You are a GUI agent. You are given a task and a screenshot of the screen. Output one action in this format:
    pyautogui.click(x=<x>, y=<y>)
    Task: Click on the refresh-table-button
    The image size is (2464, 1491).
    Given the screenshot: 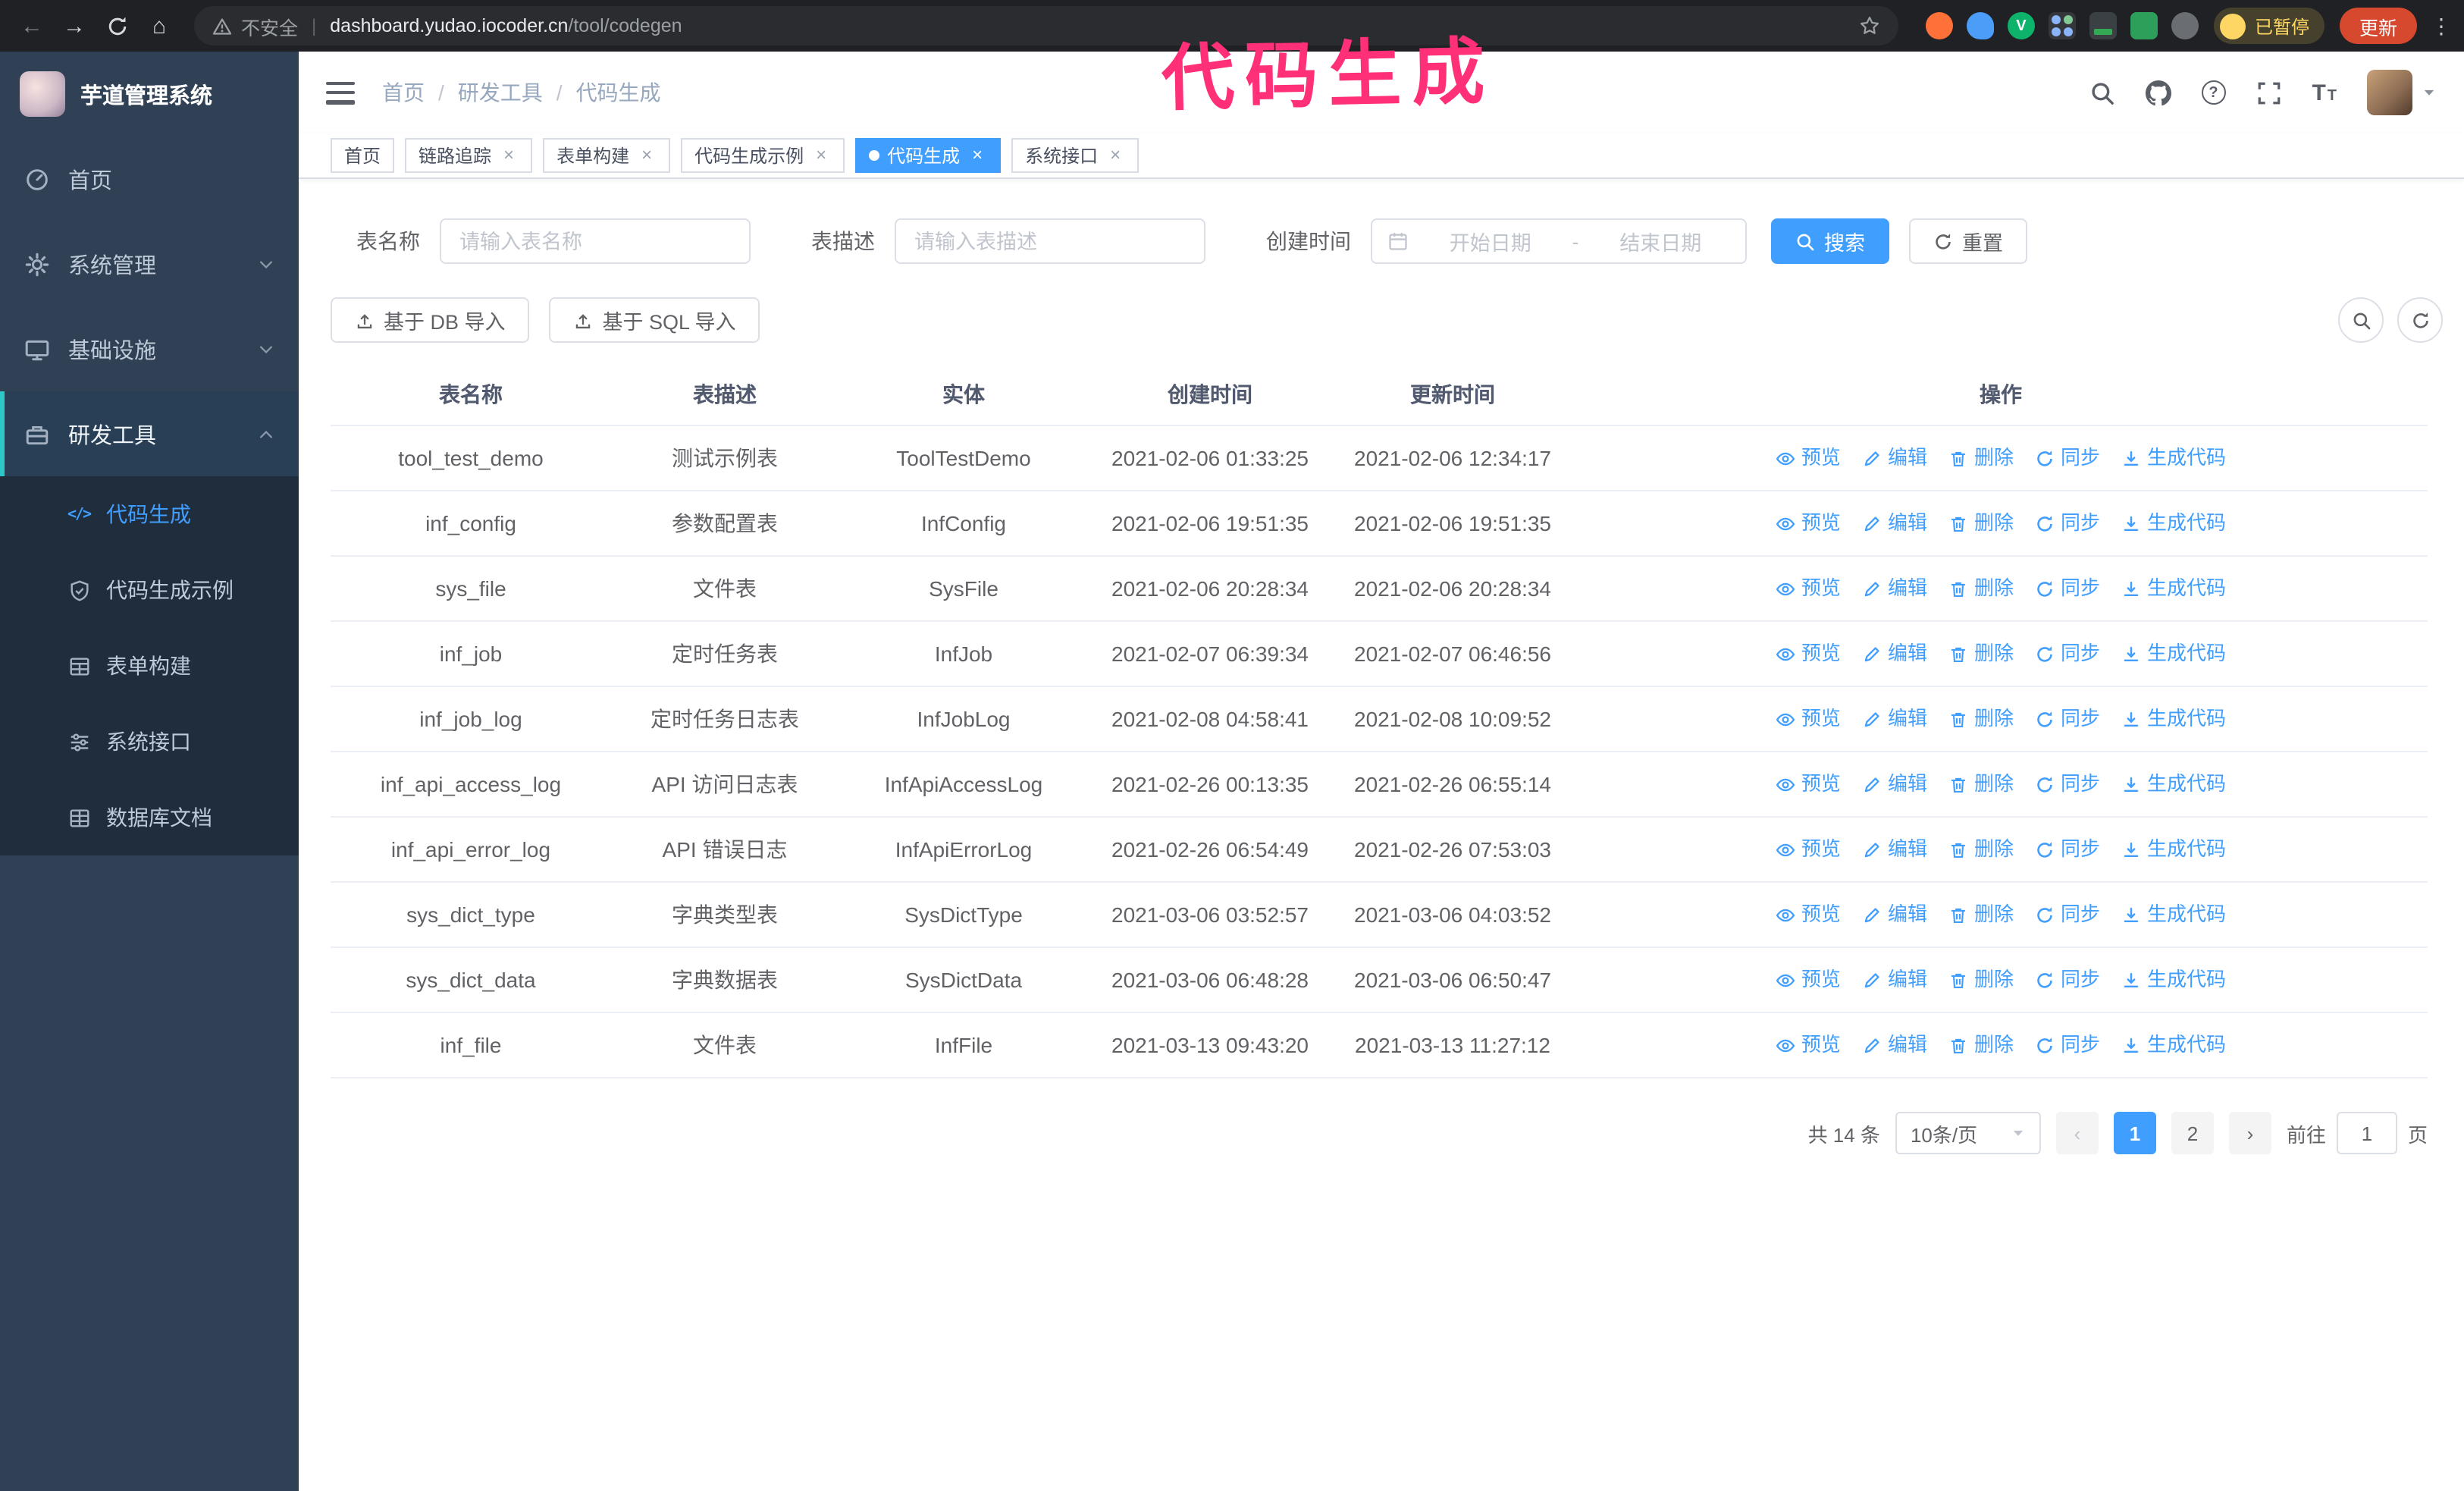 What is the action you would take?
    pyautogui.click(x=2420, y=320)
    